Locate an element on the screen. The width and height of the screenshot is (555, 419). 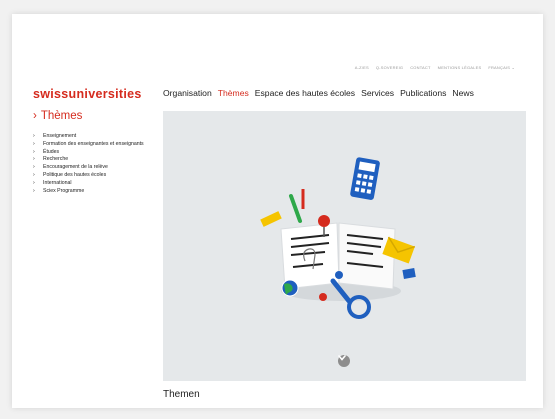
utility-link-sovereig: Q-SOVEREIG is located at coordinates (389, 67).